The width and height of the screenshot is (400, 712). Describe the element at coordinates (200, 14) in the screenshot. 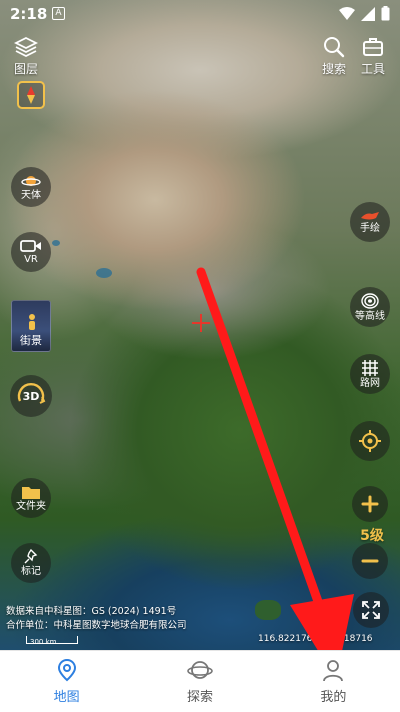

I see `status-bar: 2:18 A` at that location.